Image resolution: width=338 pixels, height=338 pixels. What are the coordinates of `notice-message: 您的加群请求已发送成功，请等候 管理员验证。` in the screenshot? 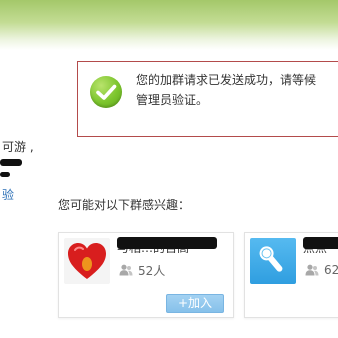 It's located at (237, 90).